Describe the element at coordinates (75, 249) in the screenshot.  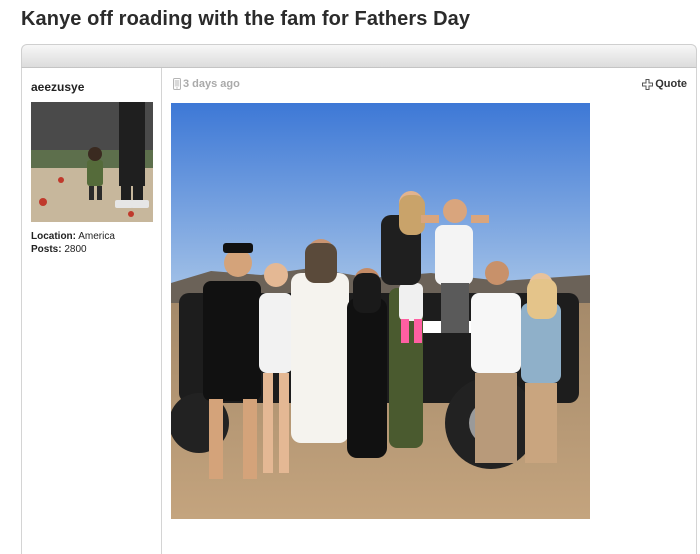
I see `posts-value: 2800` at that location.